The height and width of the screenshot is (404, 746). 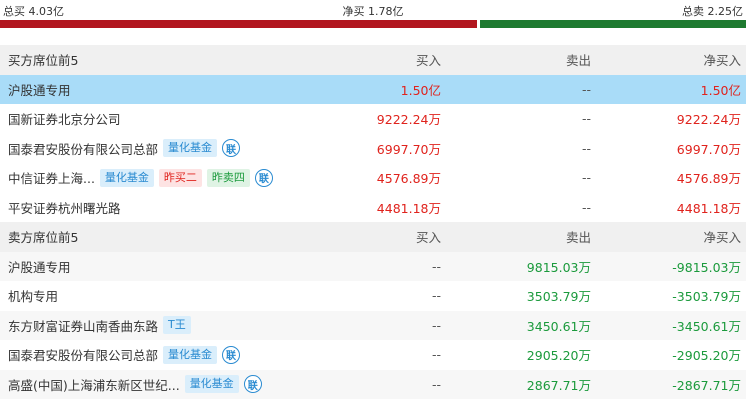 What do you see at coordinates (706, 267) in the screenshot?
I see `net-amount: -9815.03万` at bounding box center [706, 267].